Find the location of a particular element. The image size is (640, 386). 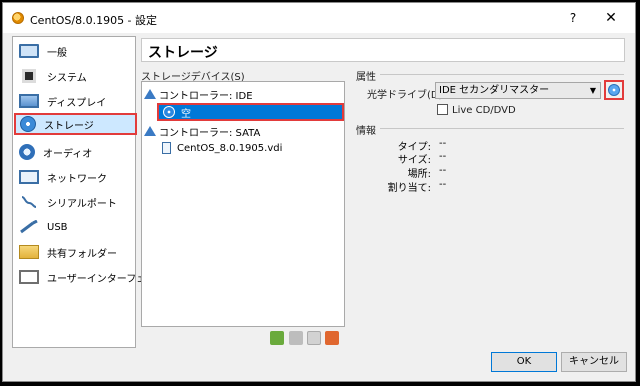

ok-button: OK is located at coordinates (524, 362).